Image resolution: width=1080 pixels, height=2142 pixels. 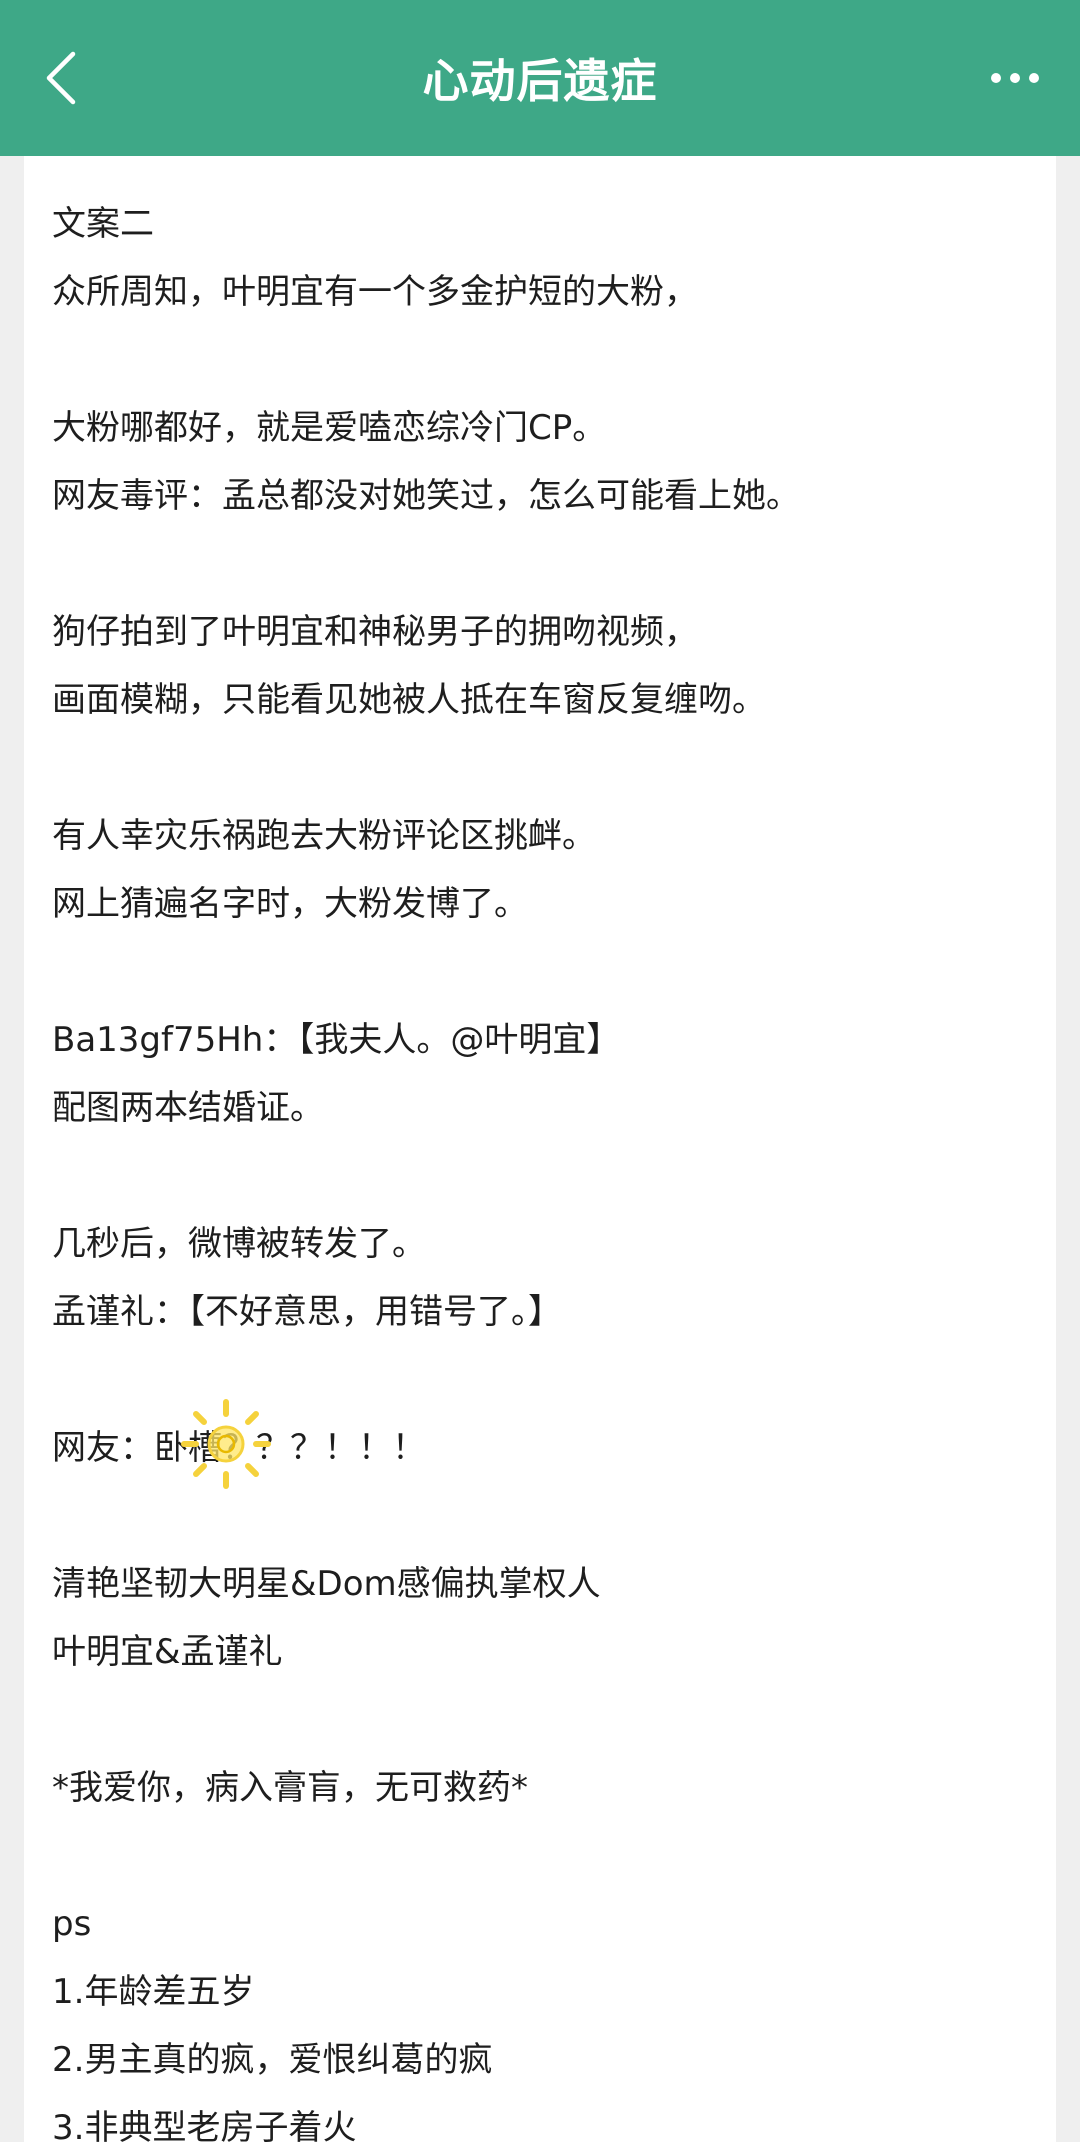 What do you see at coordinates (239, 1244) in the screenshot?
I see `article-line: 几秒后，微博被转发了。` at bounding box center [239, 1244].